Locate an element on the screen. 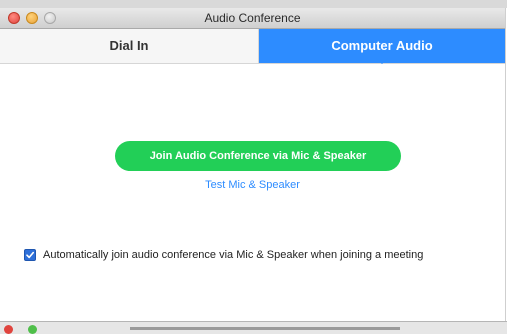 The image size is (507, 334). auto-join-checkbox is located at coordinates (30, 255).